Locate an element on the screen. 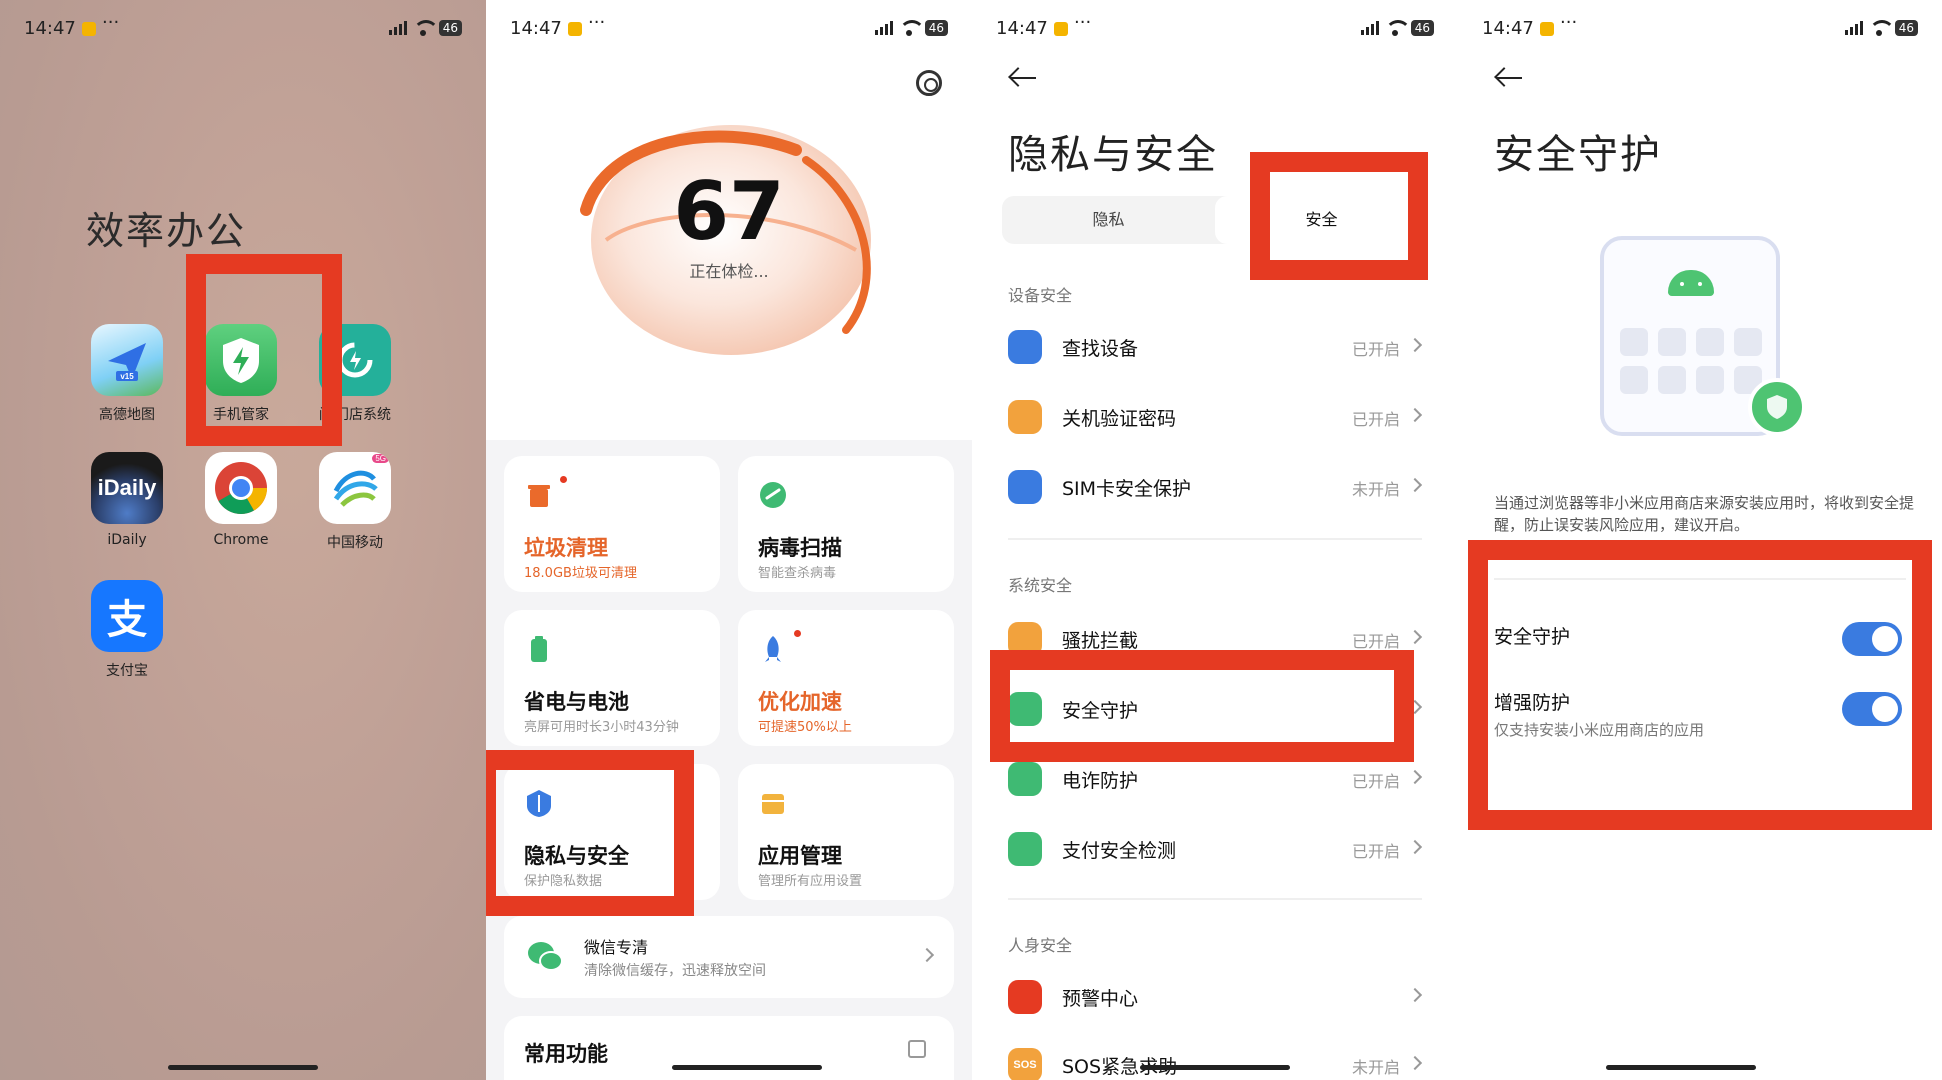 Image resolution: width=1942 pixels, height=1080 pixels. row-label: 预警中心 is located at coordinates (1100, 999).